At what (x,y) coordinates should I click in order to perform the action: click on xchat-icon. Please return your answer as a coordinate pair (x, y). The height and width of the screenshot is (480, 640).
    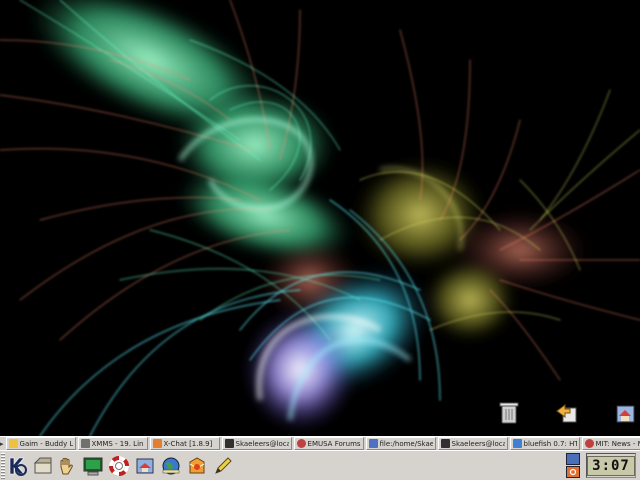
    Looking at the image, I should click on (157, 443).